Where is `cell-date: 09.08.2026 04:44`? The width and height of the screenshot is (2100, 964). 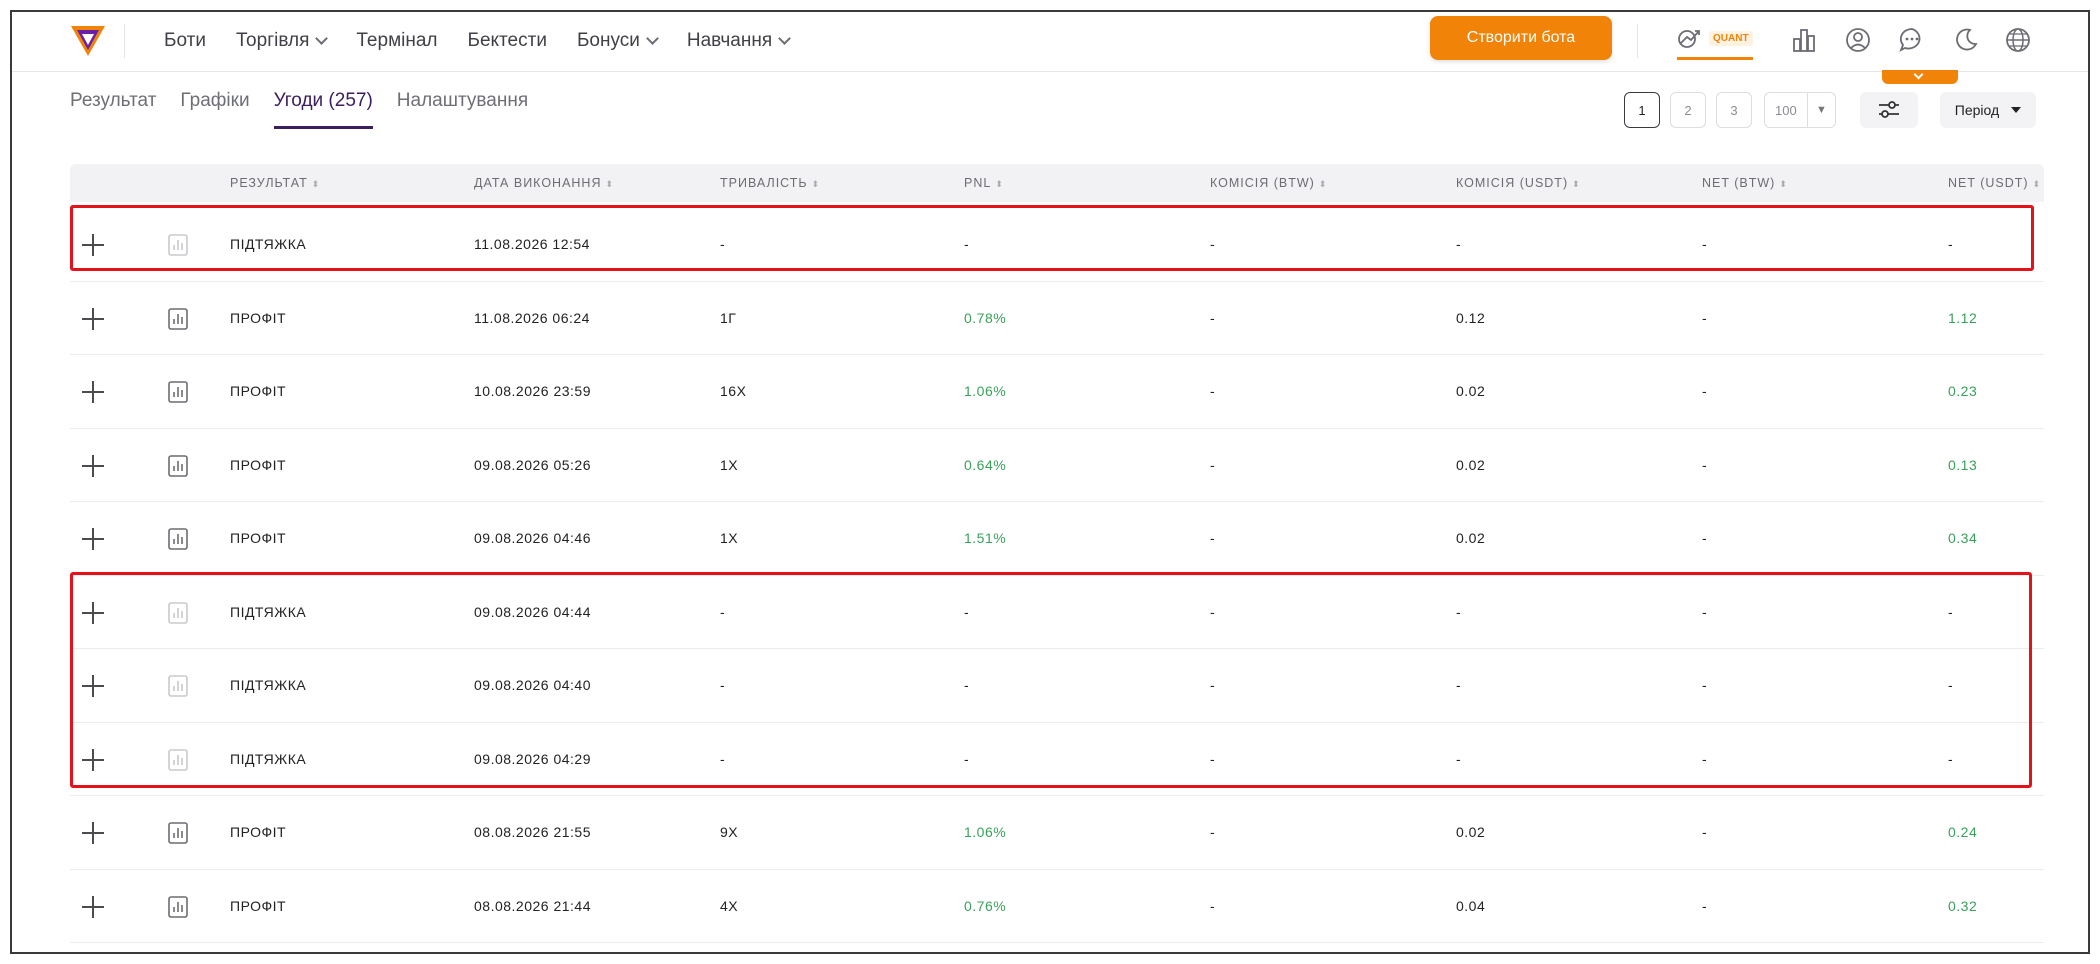 cell-date: 09.08.2026 04:44 is located at coordinates (532, 611).